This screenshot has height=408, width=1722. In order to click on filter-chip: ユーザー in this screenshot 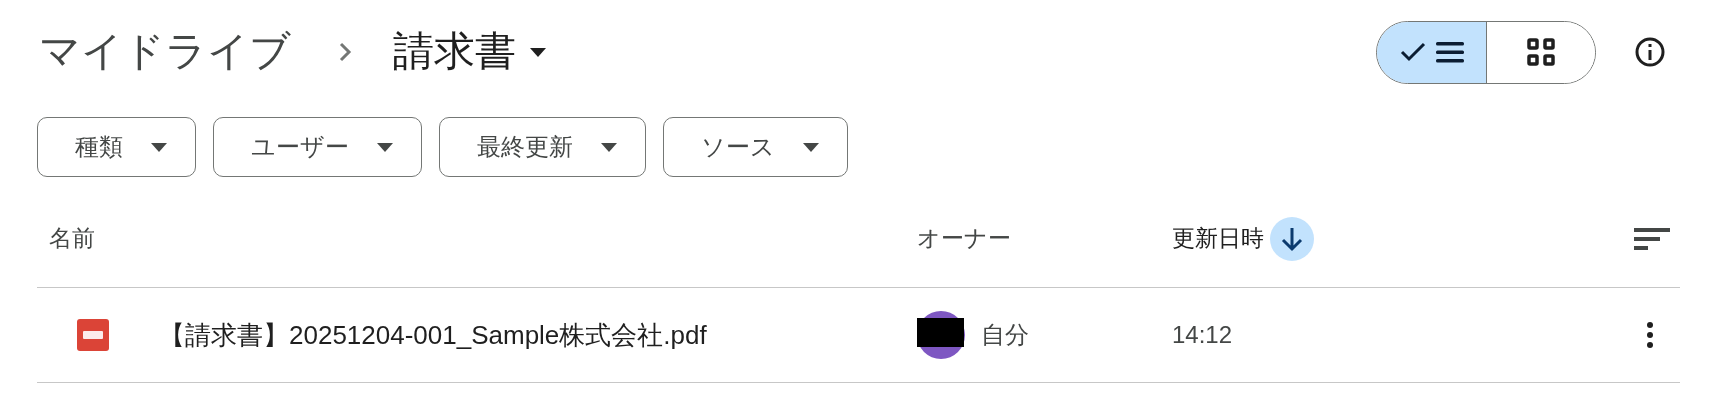, I will do `click(317, 147)`.